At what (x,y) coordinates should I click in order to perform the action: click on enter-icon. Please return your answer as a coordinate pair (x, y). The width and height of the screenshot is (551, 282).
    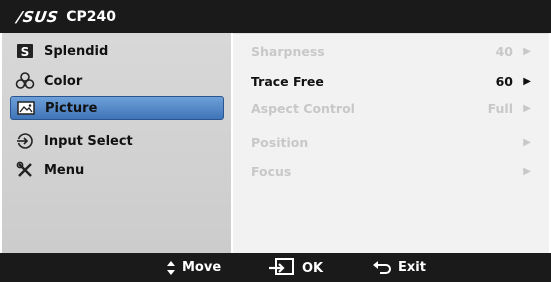
    Looking at the image, I should click on (282, 268).